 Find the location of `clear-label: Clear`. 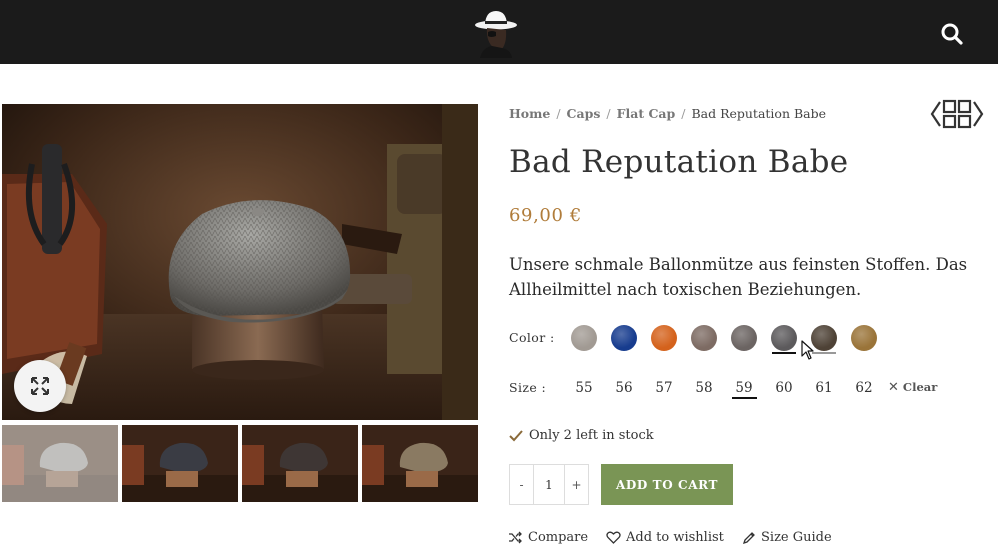

clear-label: Clear is located at coordinates (920, 387).